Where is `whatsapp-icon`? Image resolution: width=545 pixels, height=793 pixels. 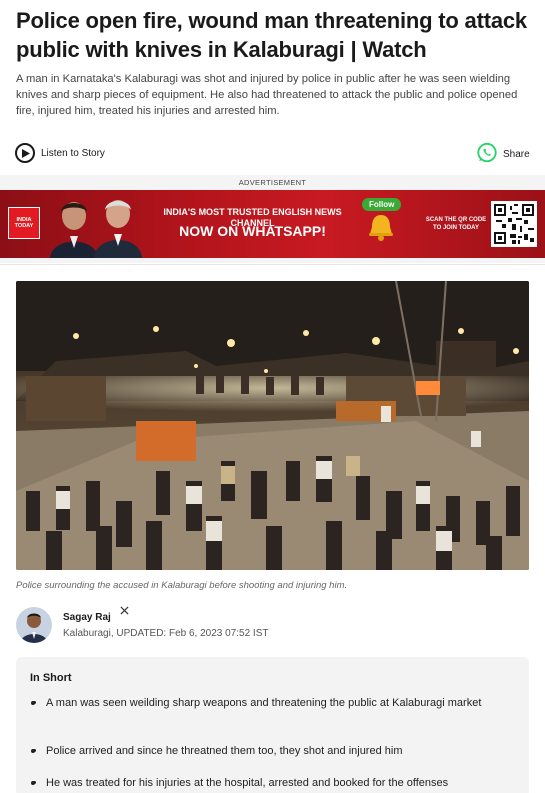 whatsapp-icon is located at coordinates (487, 154).